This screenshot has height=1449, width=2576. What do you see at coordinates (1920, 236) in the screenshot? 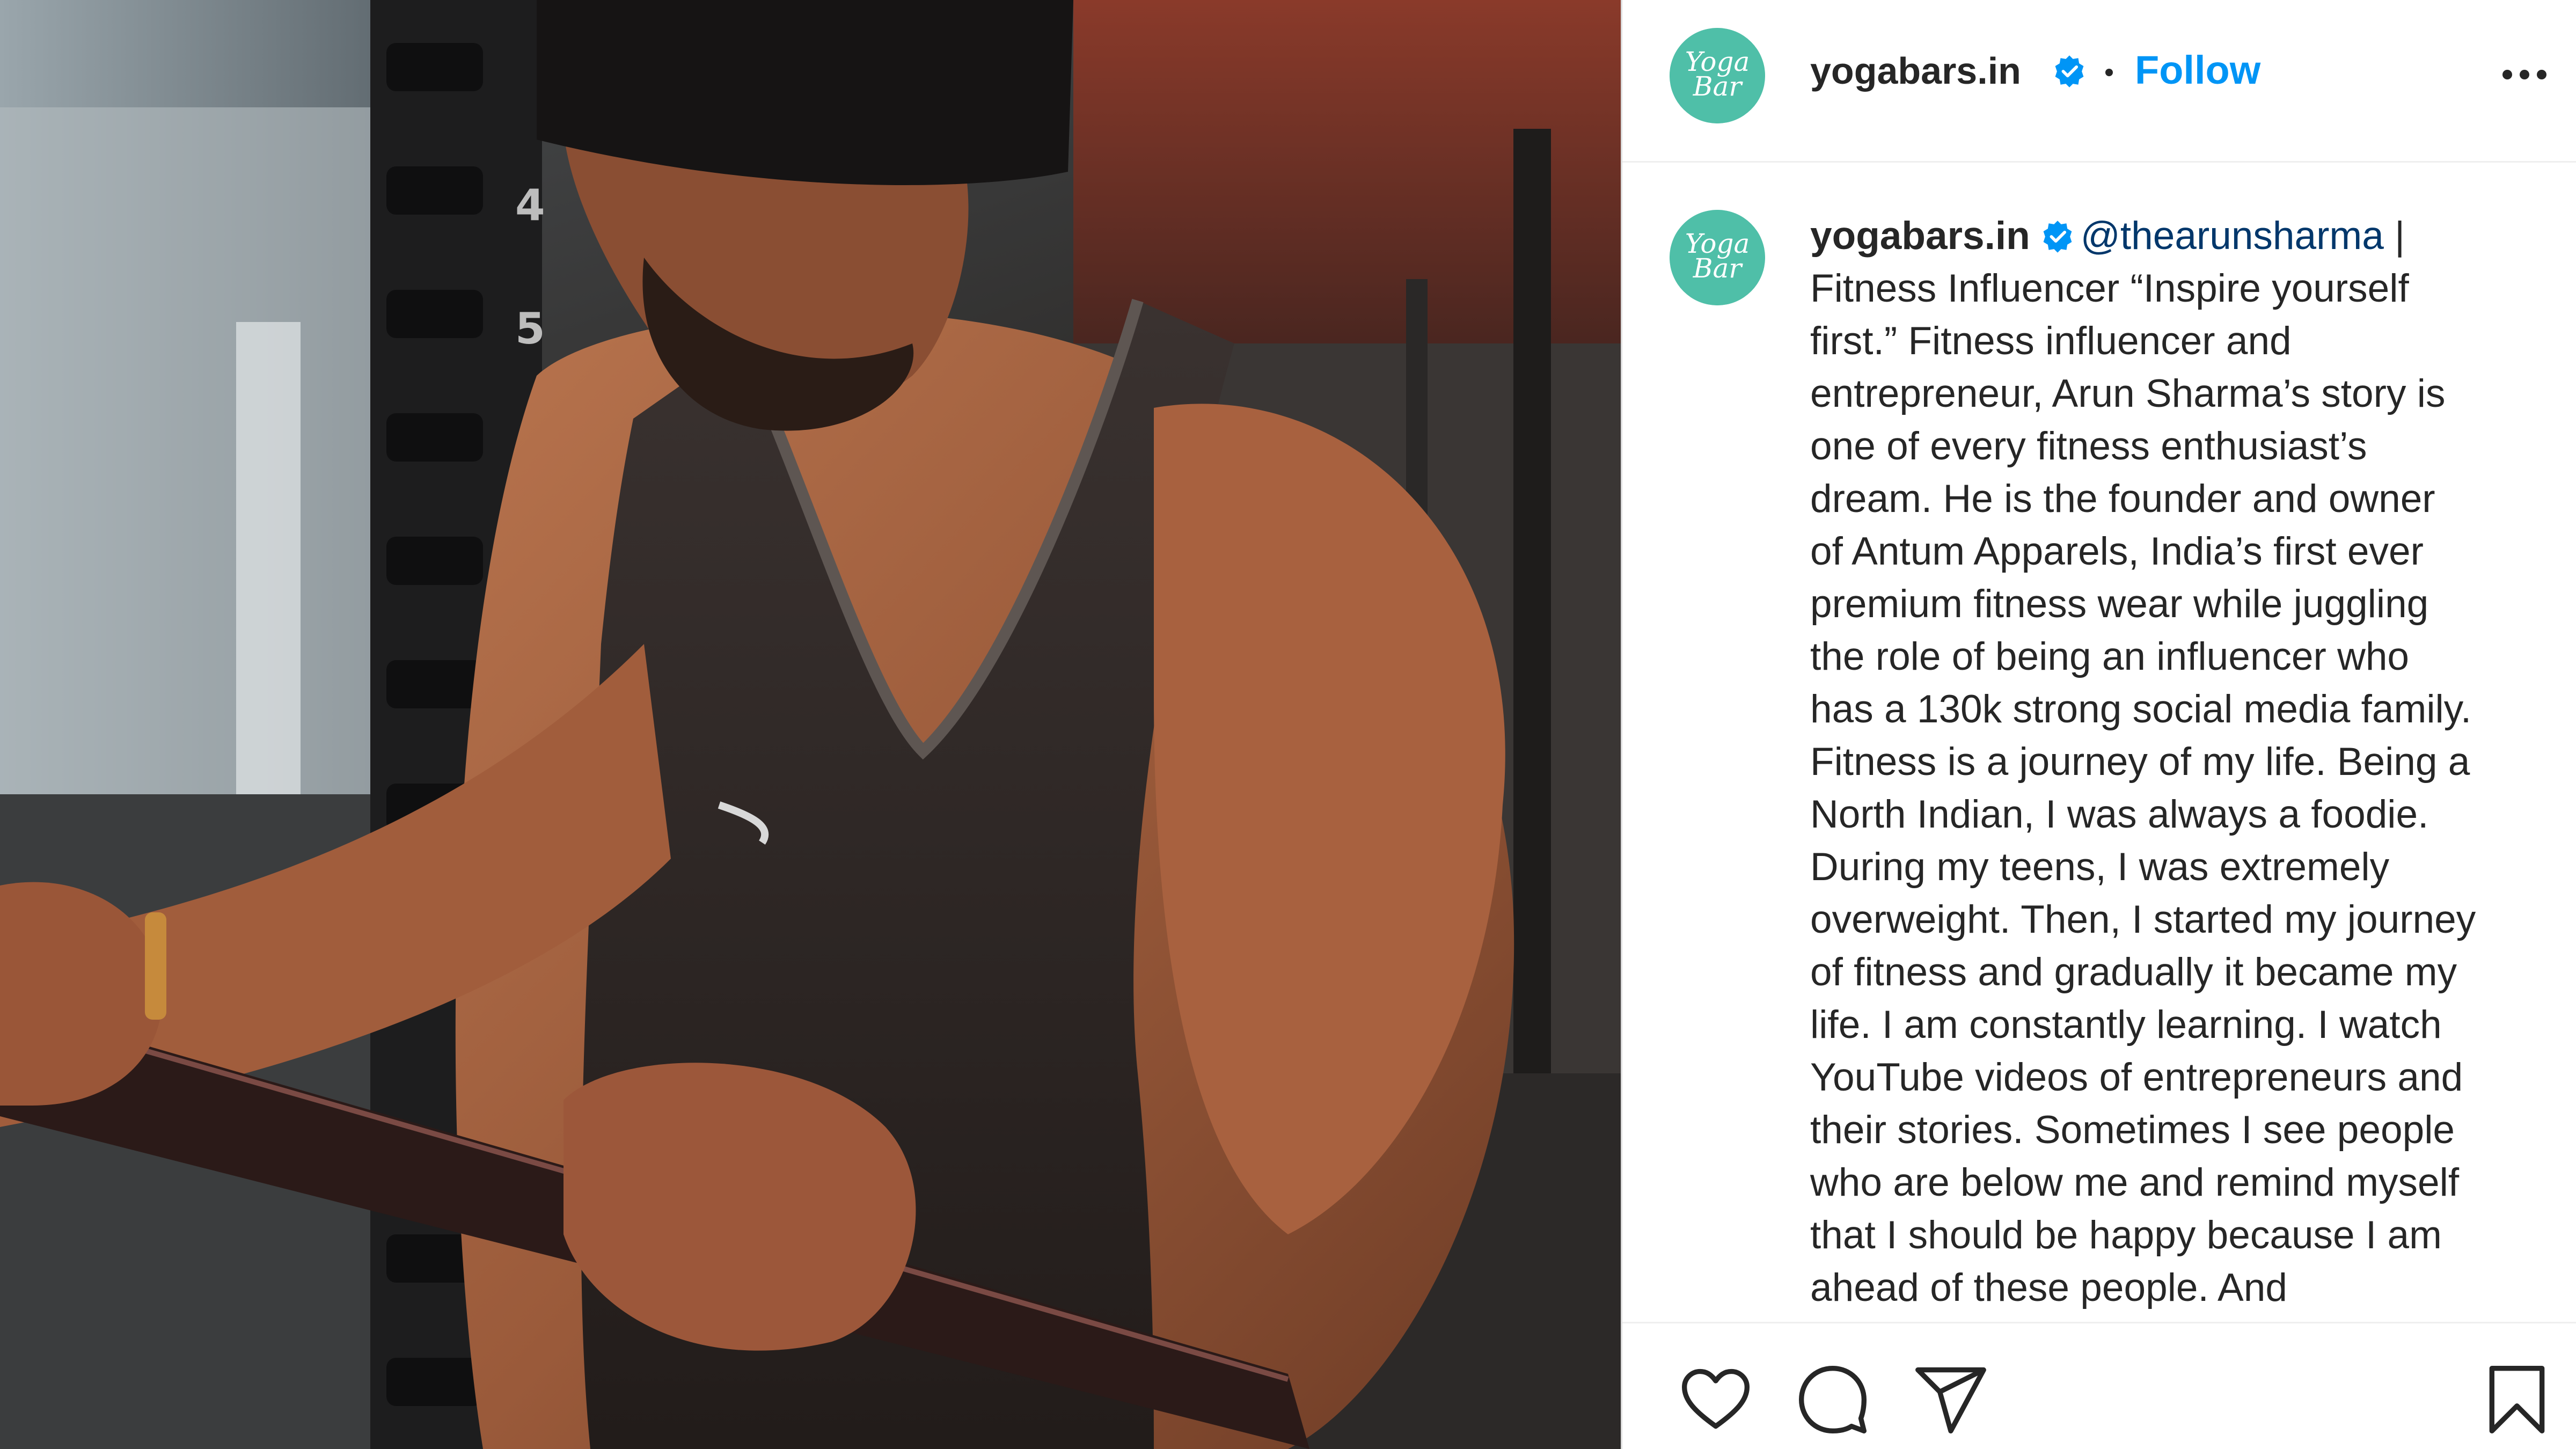
I see `caption-author-handle: yogabars.in` at bounding box center [1920, 236].